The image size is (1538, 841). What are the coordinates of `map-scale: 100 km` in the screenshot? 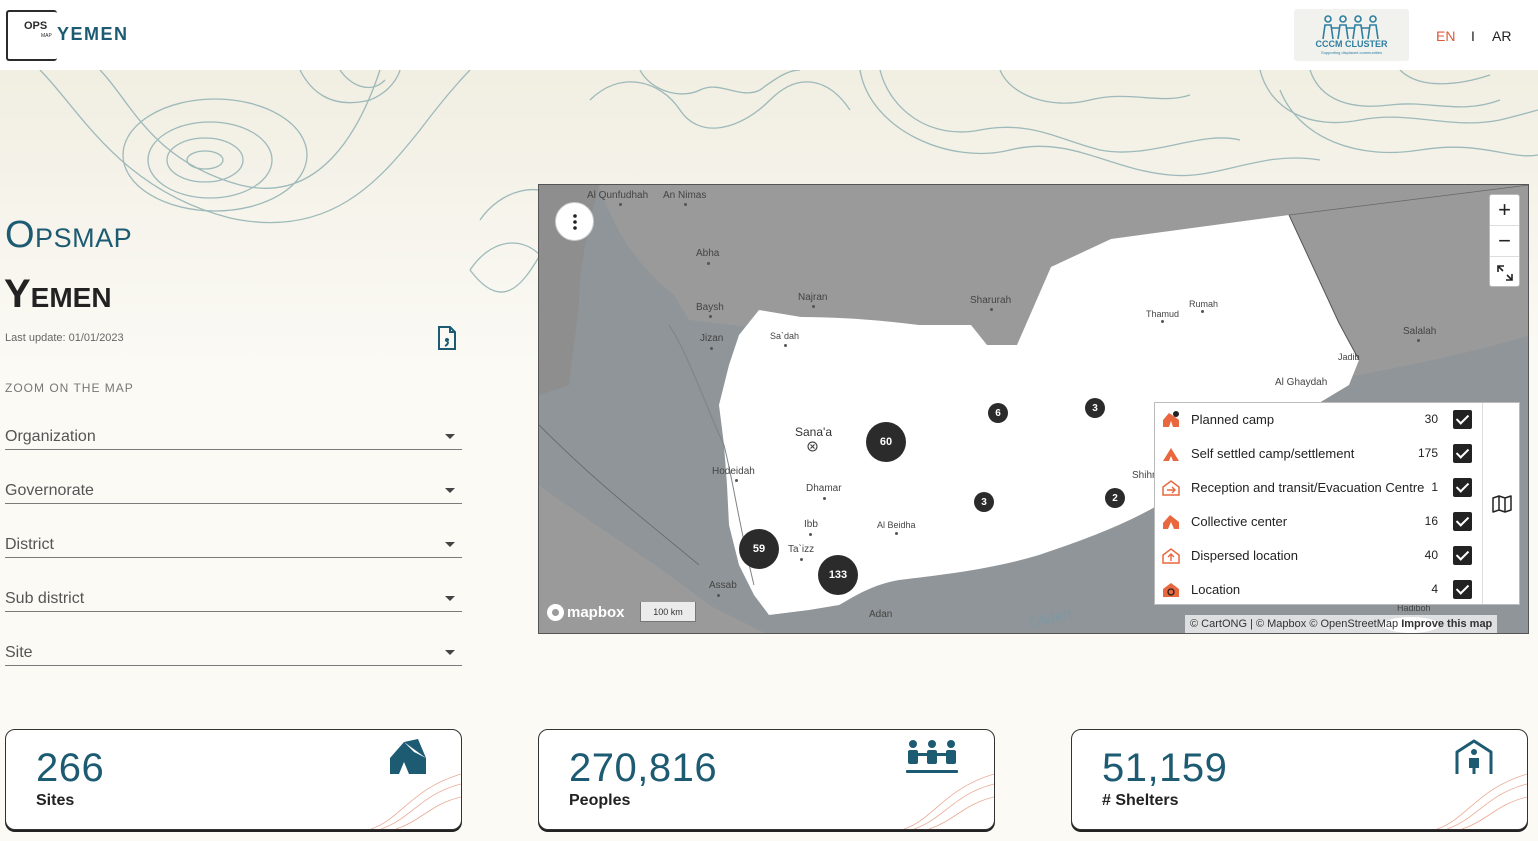 It's located at (668, 612).